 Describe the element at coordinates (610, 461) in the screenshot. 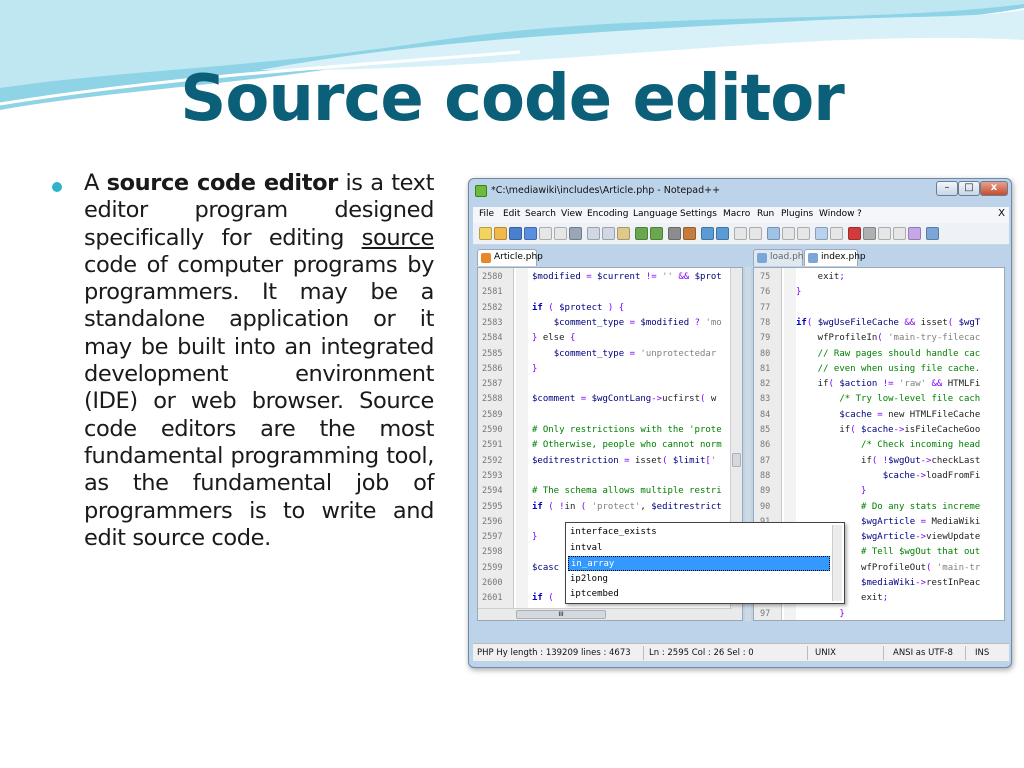

I see `code-line: 2592 $editrestriction = isset( $limit['` at that location.